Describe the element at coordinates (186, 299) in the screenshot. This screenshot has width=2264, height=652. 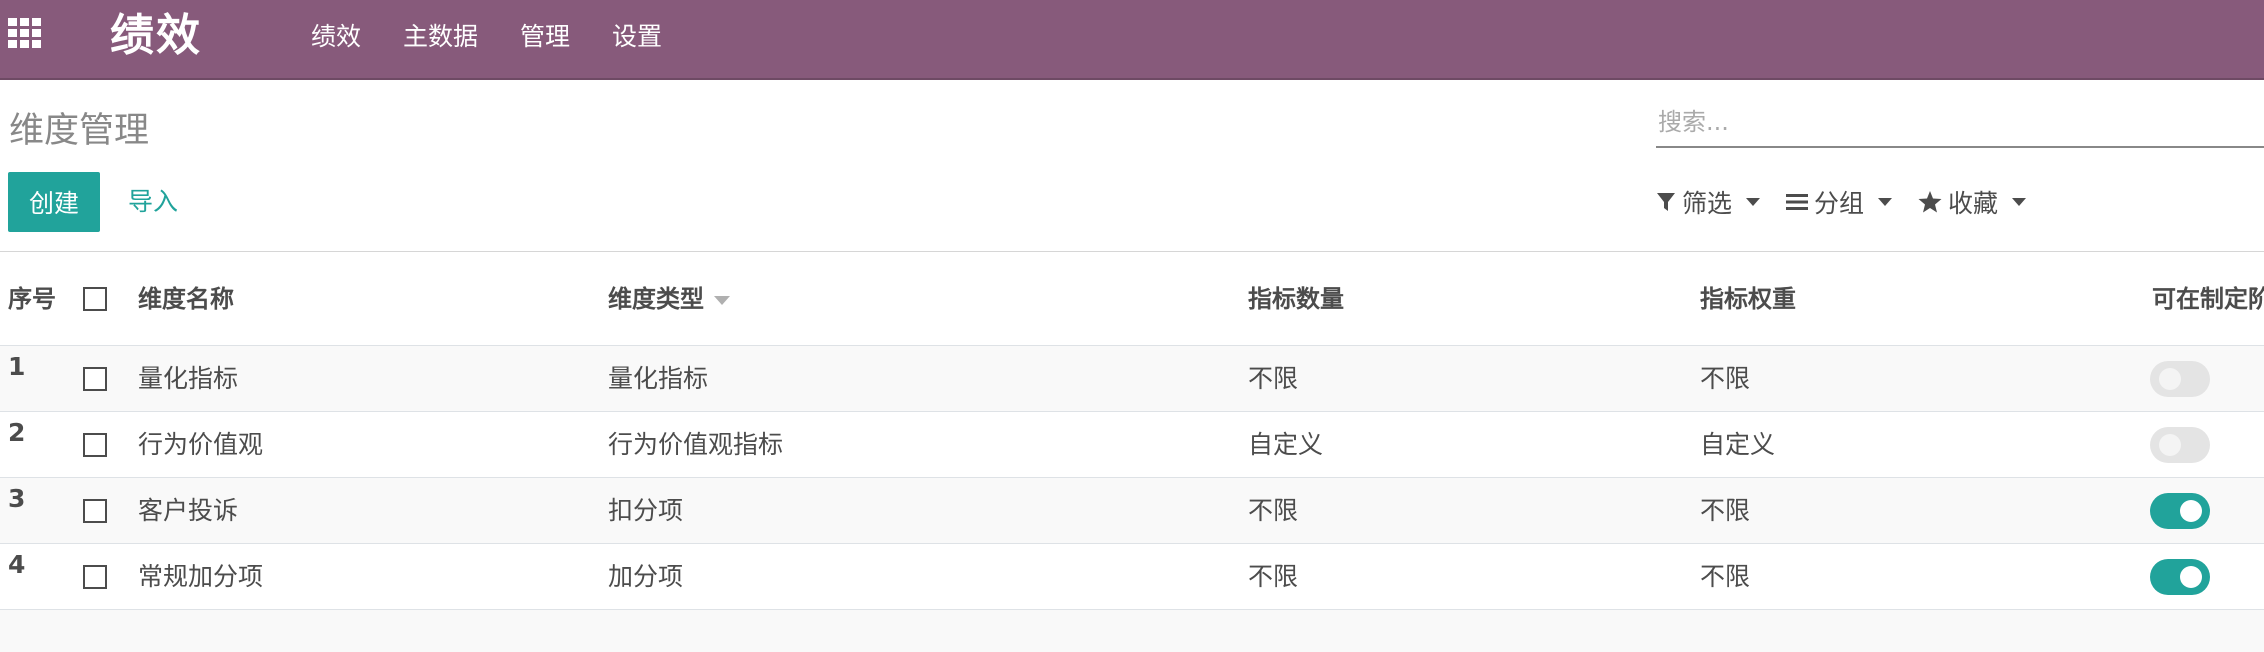
I see `column-header-name: 维度名称` at that location.